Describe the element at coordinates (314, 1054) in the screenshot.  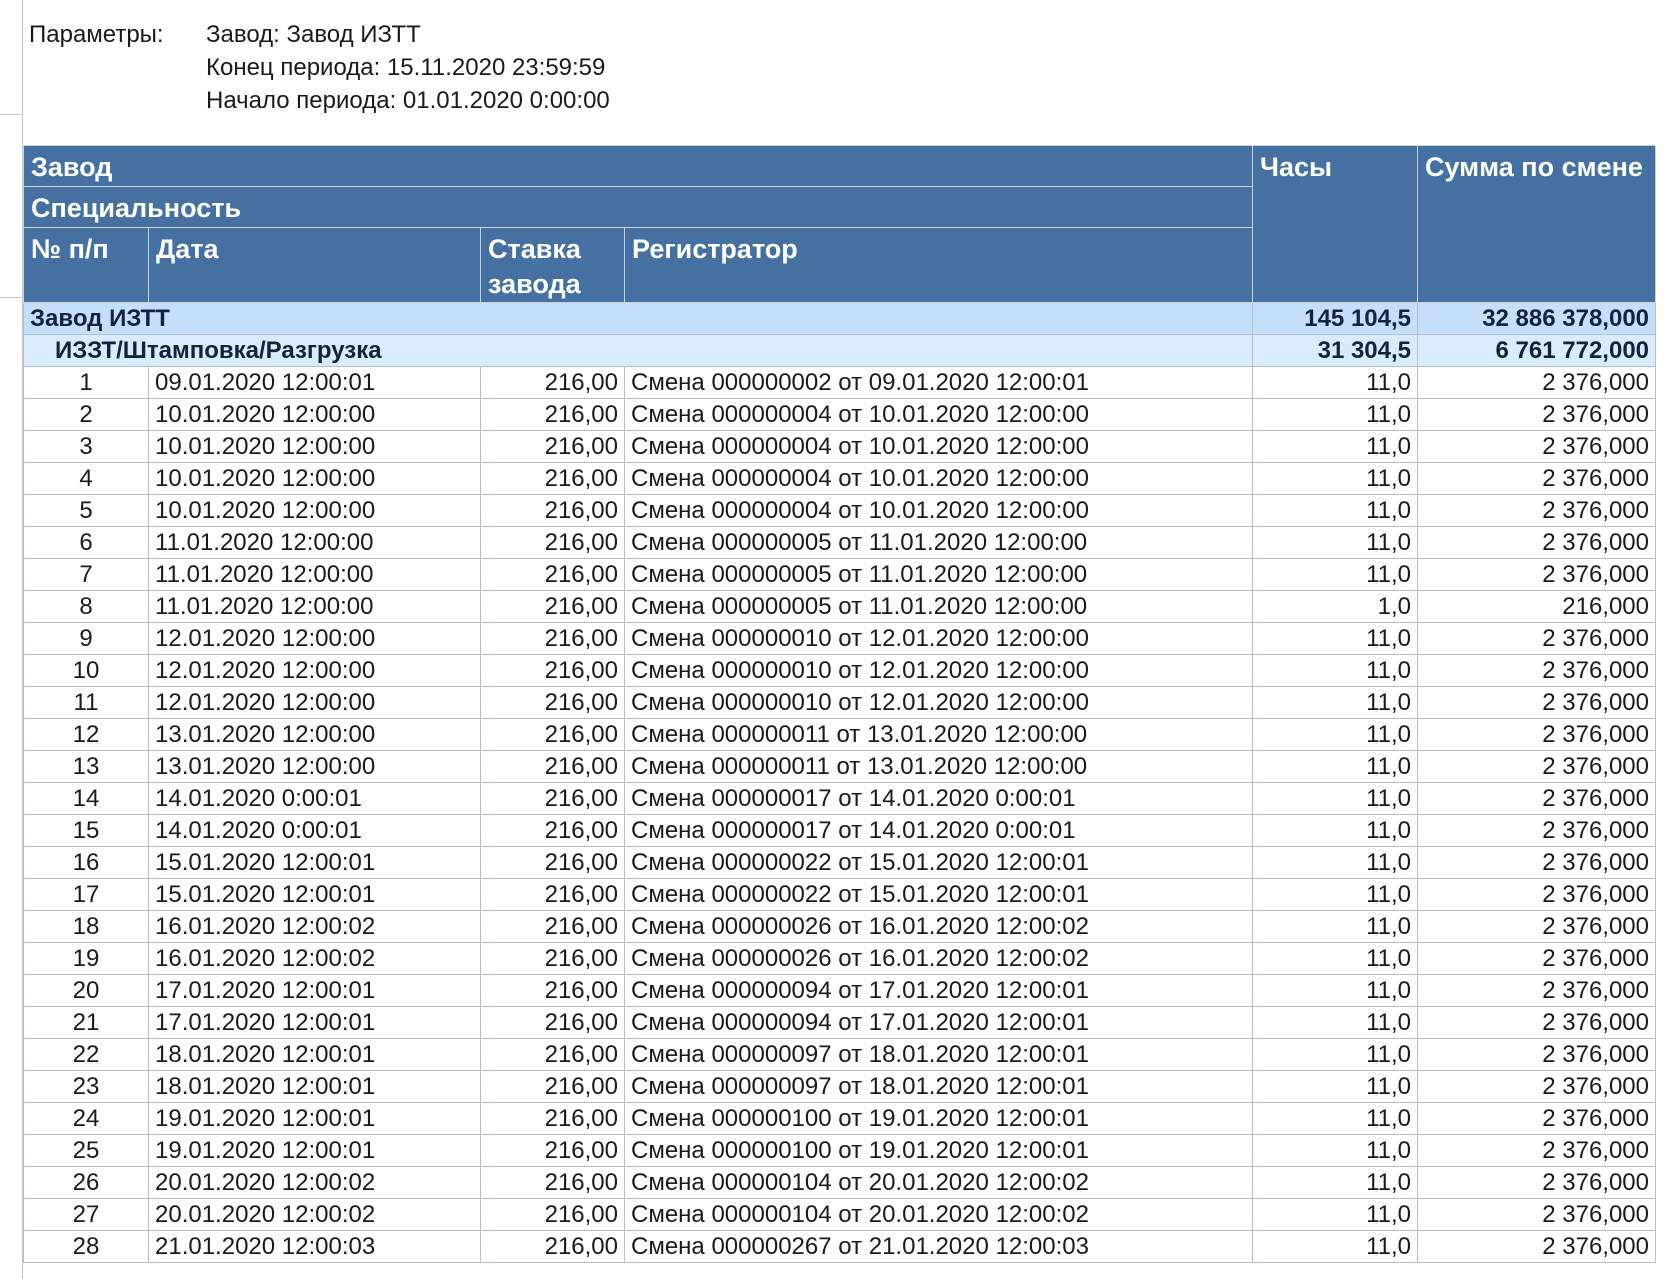
I see `cell-date: 18.01.2020 12:00:01` at that location.